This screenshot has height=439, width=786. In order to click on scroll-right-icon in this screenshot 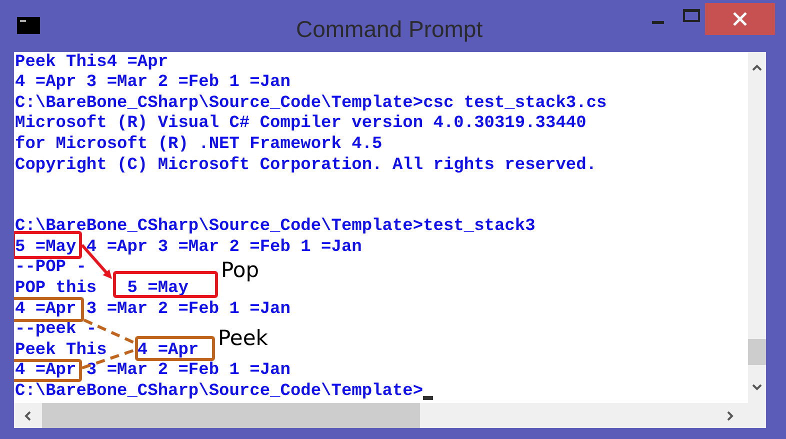, I will do `click(730, 415)`.